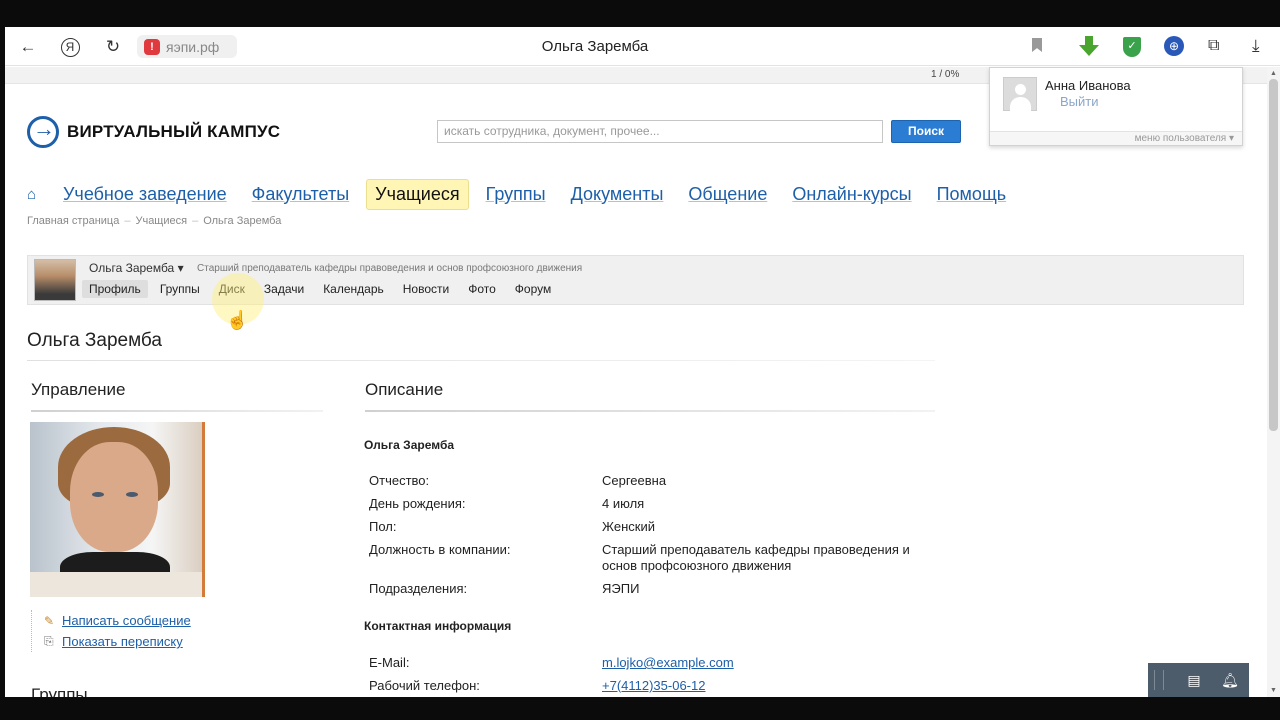  I want to click on info-row: Пол: Женский, so click(654, 527).